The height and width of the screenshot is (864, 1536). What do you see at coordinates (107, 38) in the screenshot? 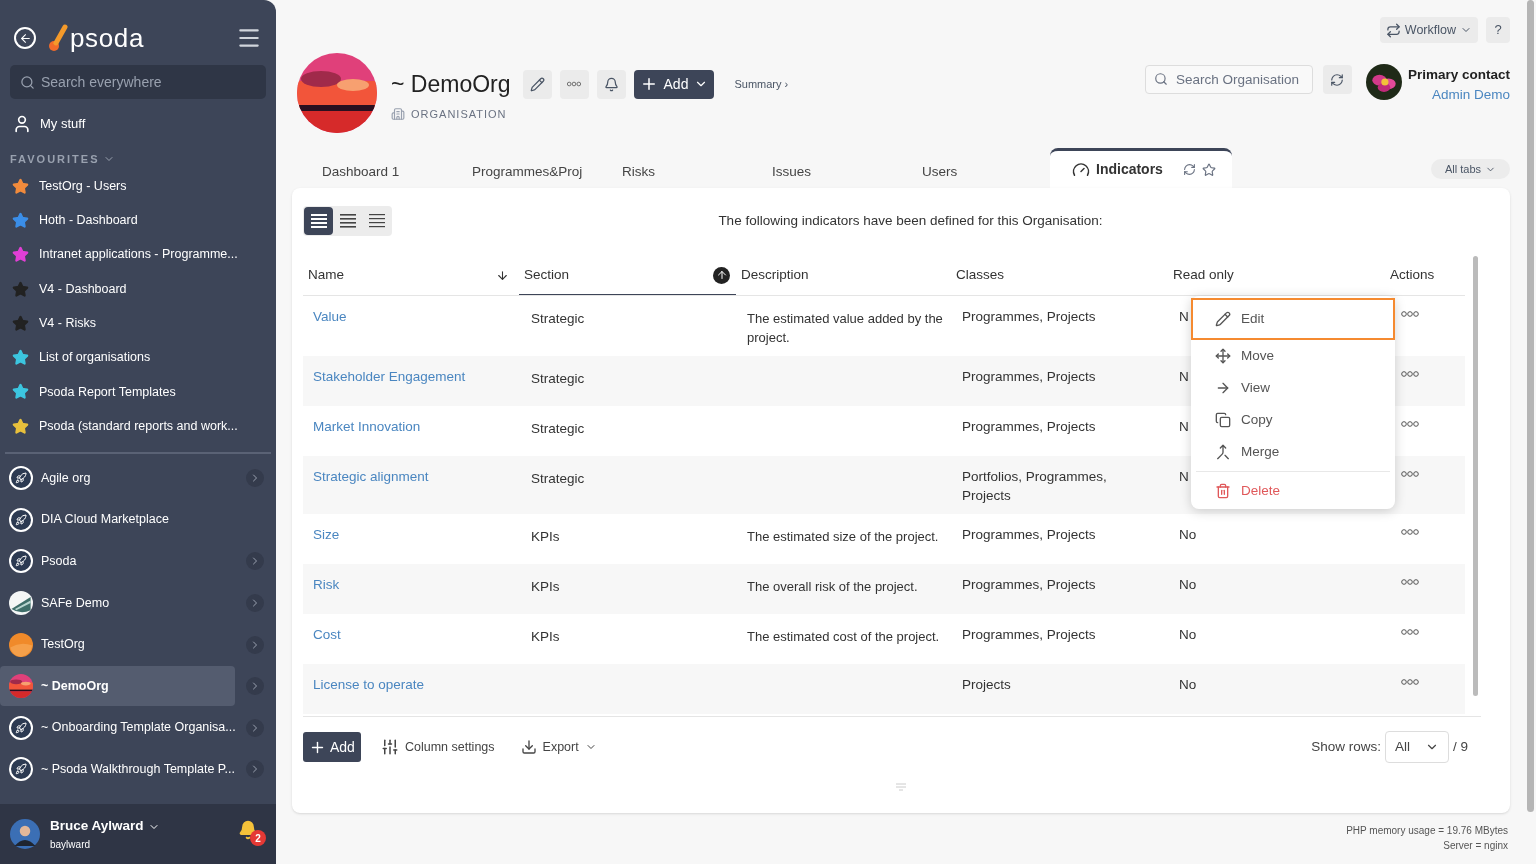
I see `logo-text: psoda` at bounding box center [107, 38].